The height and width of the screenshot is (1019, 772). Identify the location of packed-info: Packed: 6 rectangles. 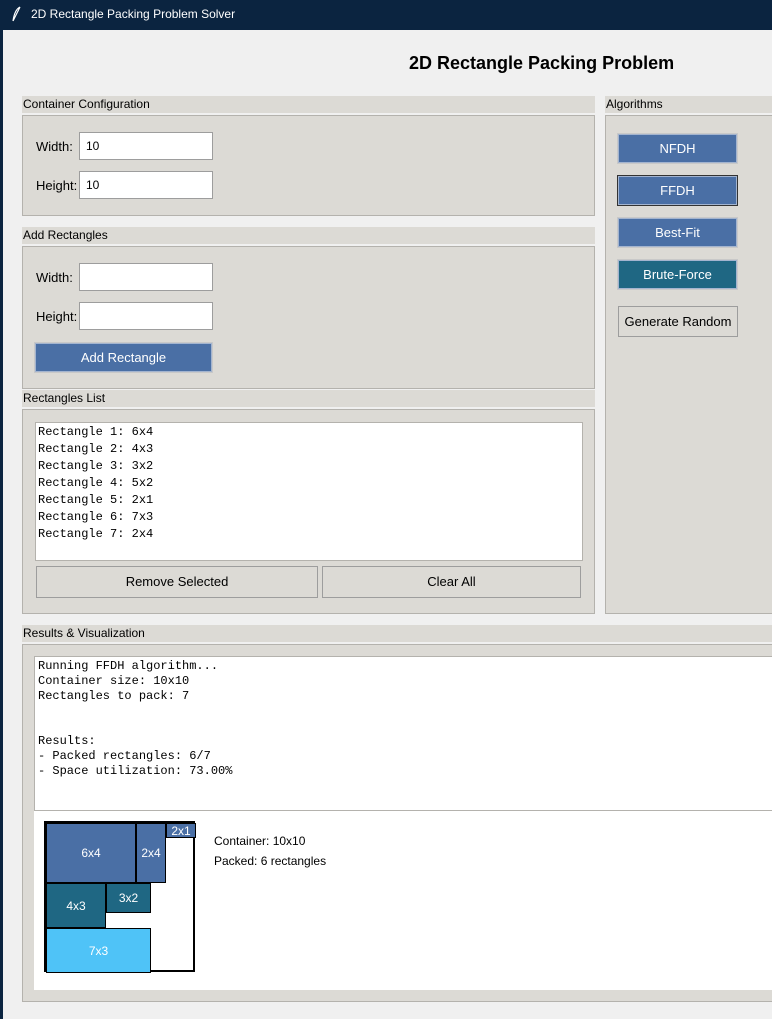
(270, 861).